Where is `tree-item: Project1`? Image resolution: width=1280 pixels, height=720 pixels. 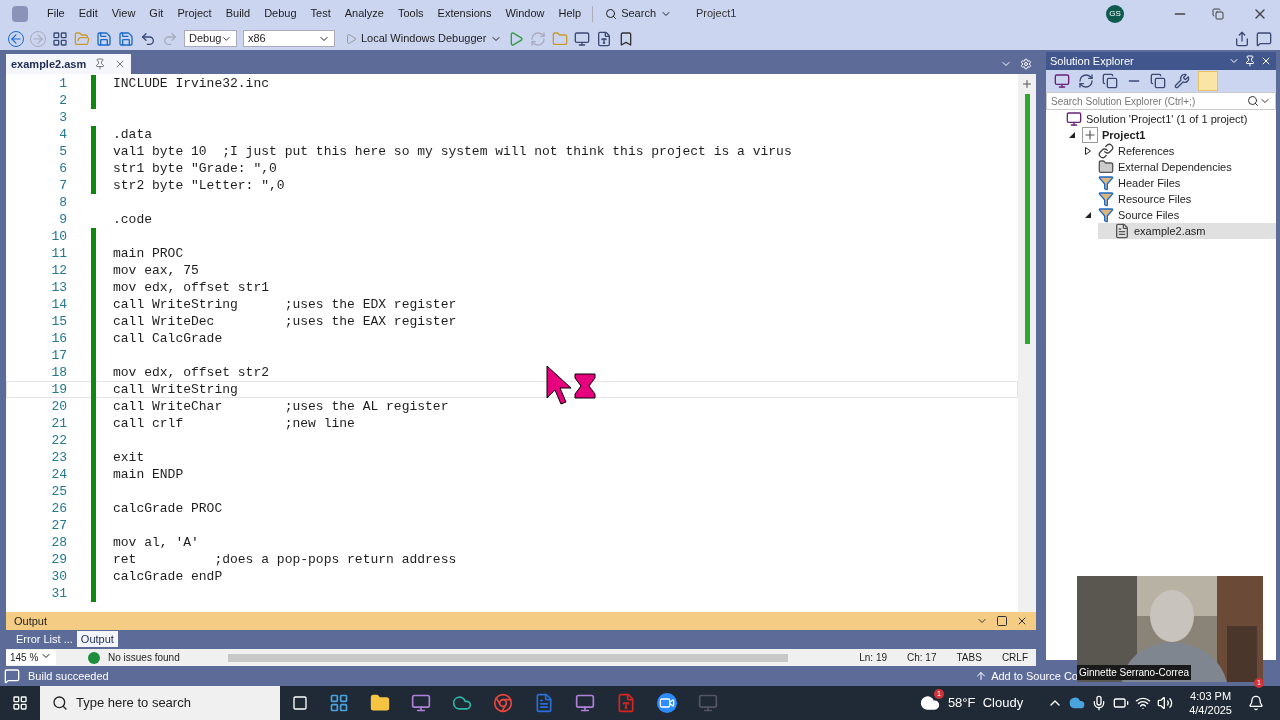 tree-item: Project1 is located at coordinates (1171, 135).